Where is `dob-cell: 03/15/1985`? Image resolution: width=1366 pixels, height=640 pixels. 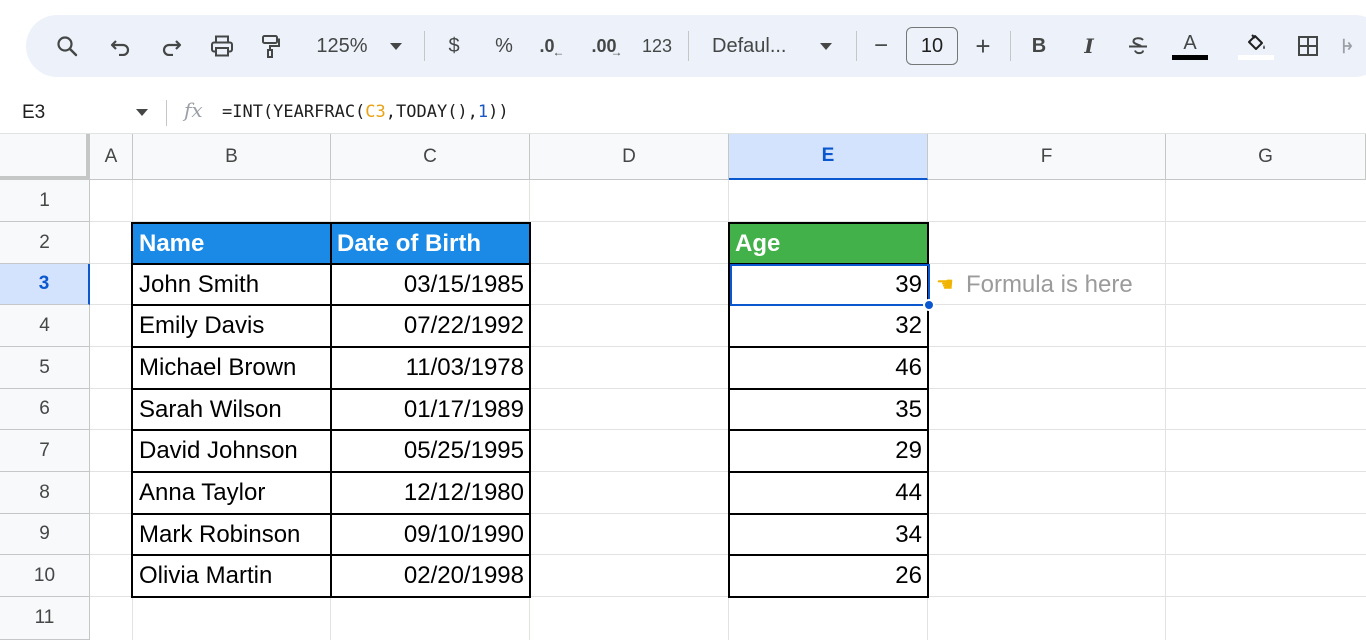 dob-cell: 03/15/1985 is located at coordinates (430, 284).